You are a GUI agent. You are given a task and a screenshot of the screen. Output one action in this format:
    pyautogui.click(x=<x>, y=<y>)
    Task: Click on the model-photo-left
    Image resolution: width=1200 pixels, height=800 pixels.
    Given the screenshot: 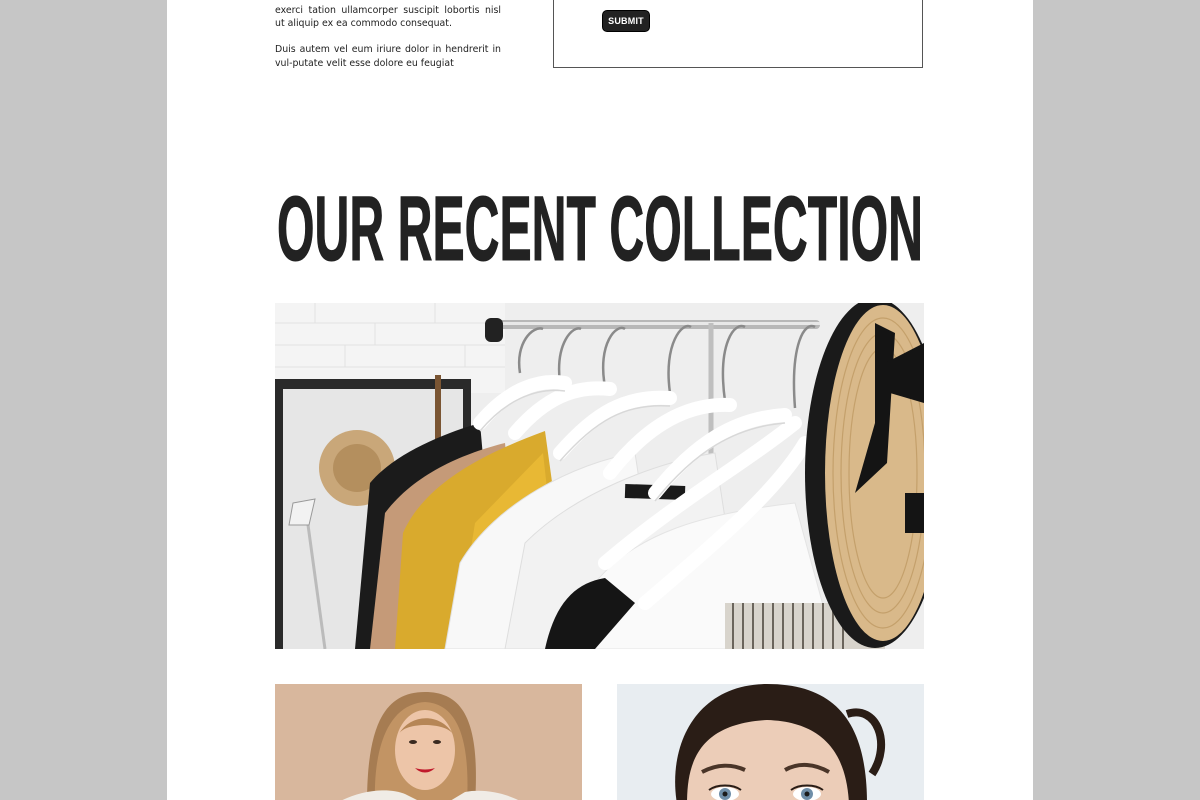 What is the action you would take?
    pyautogui.click(x=428, y=742)
    